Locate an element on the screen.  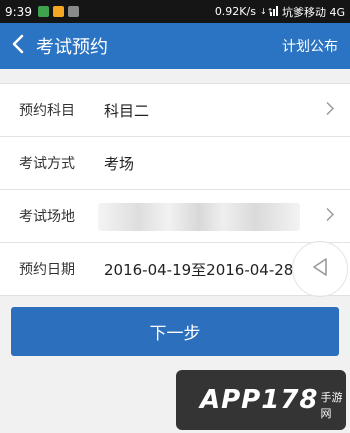
row-label: 考试场地 is located at coordinates (47, 217).